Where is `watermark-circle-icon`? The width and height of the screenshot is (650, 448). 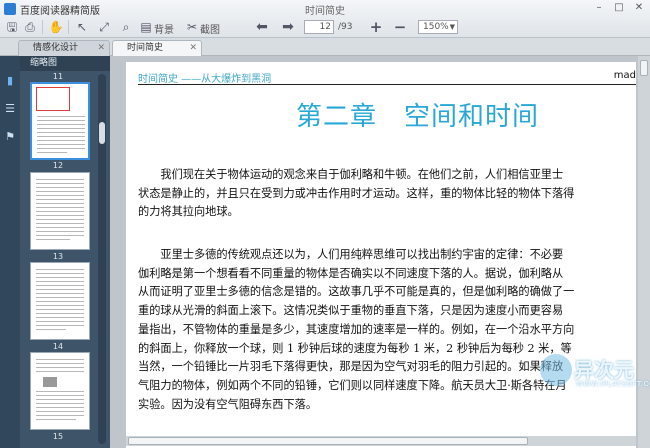 watermark-circle-icon is located at coordinates (556, 370).